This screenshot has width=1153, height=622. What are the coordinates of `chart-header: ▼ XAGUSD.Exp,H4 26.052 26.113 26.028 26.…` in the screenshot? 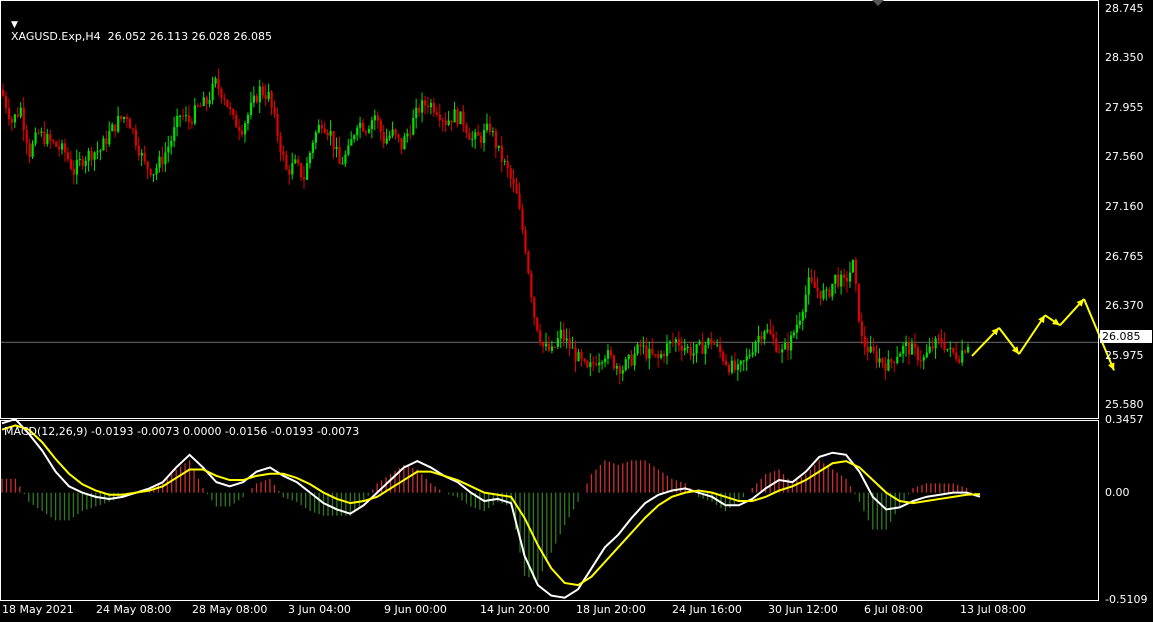 It's located at (138, 23).